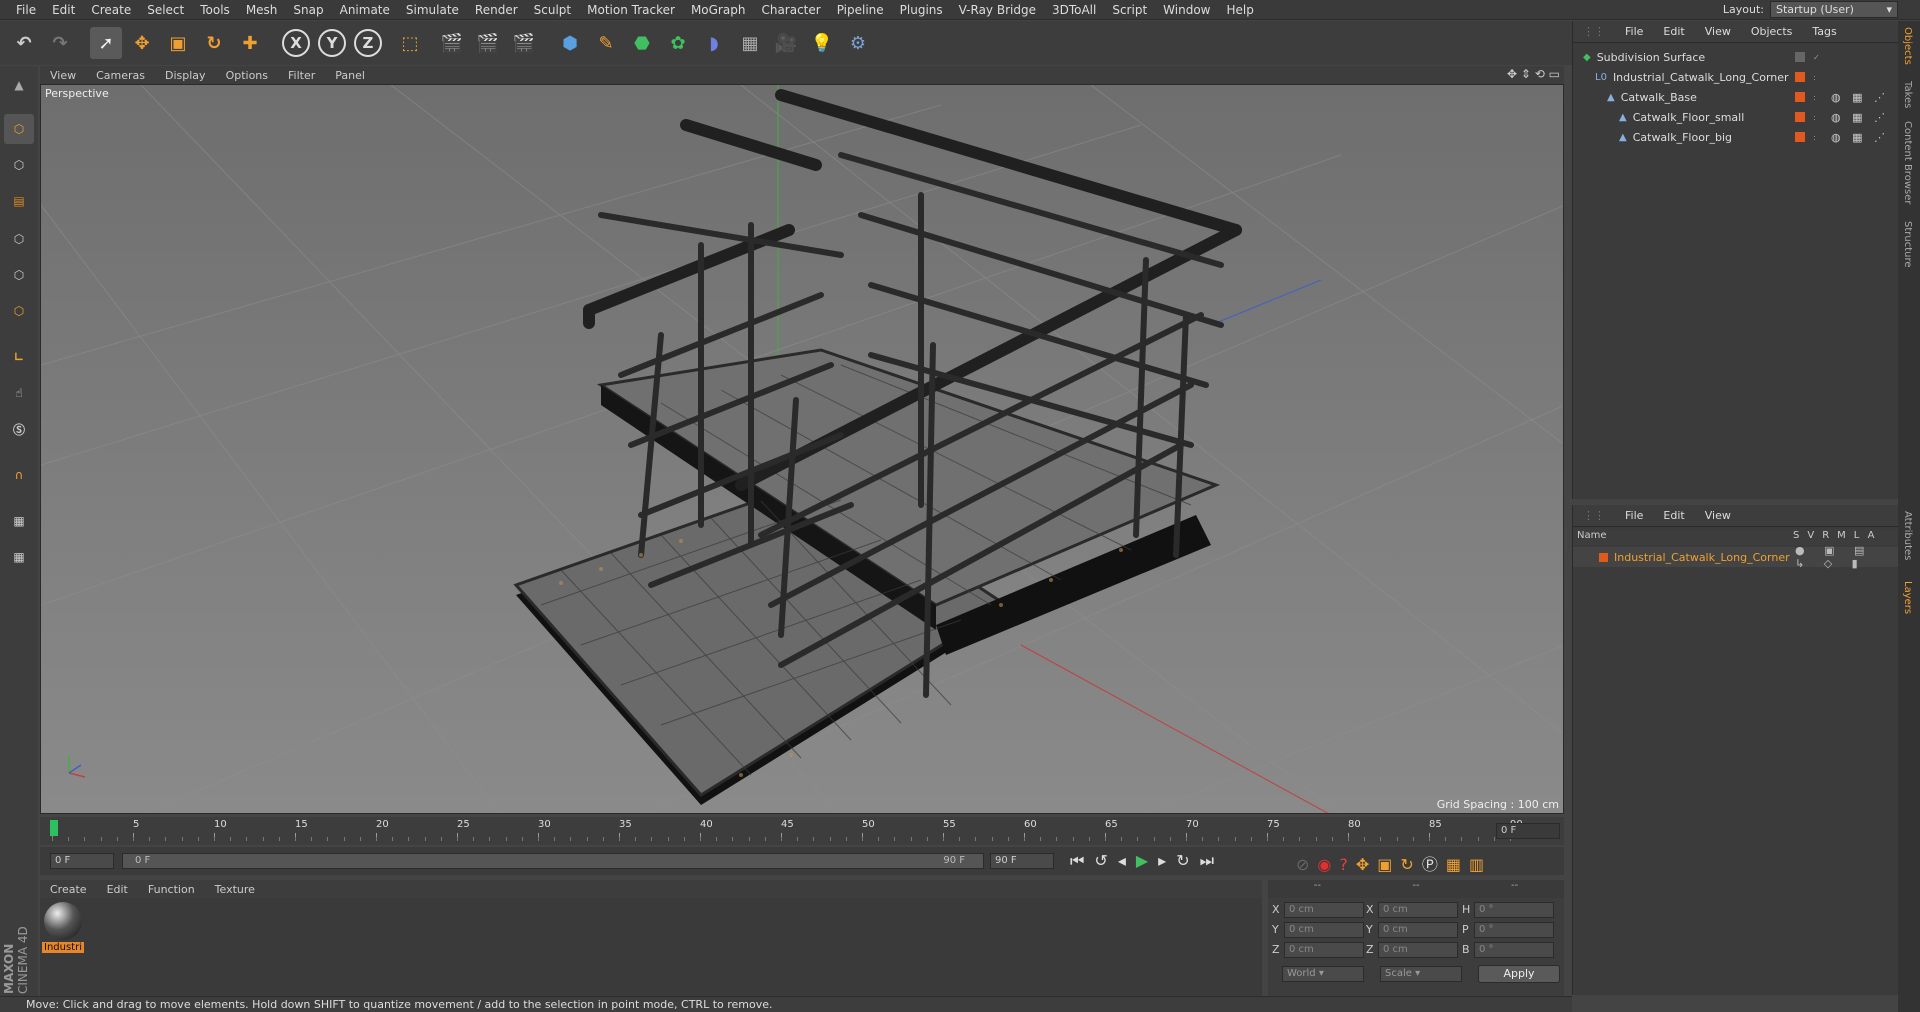  I want to click on layer-flags: ● ▣ ▤ ↳ ◇ ▮, so click(1847, 557).